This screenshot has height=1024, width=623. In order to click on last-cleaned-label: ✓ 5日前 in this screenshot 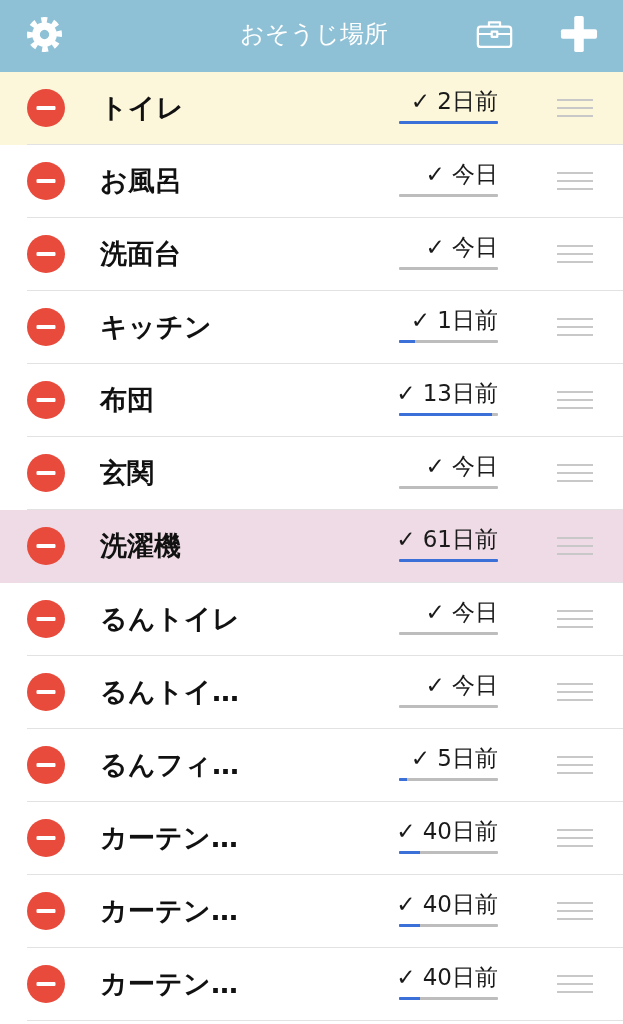, I will do `click(454, 758)`.